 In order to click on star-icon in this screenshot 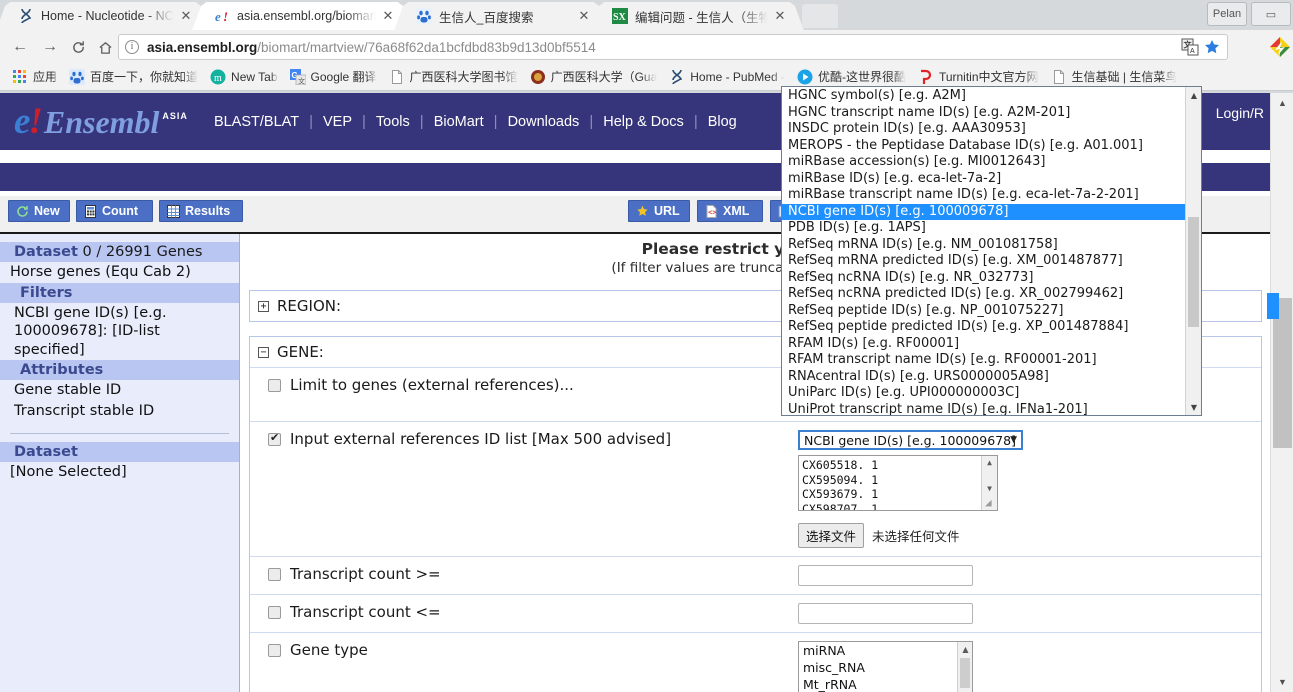, I will do `click(1212, 47)`.